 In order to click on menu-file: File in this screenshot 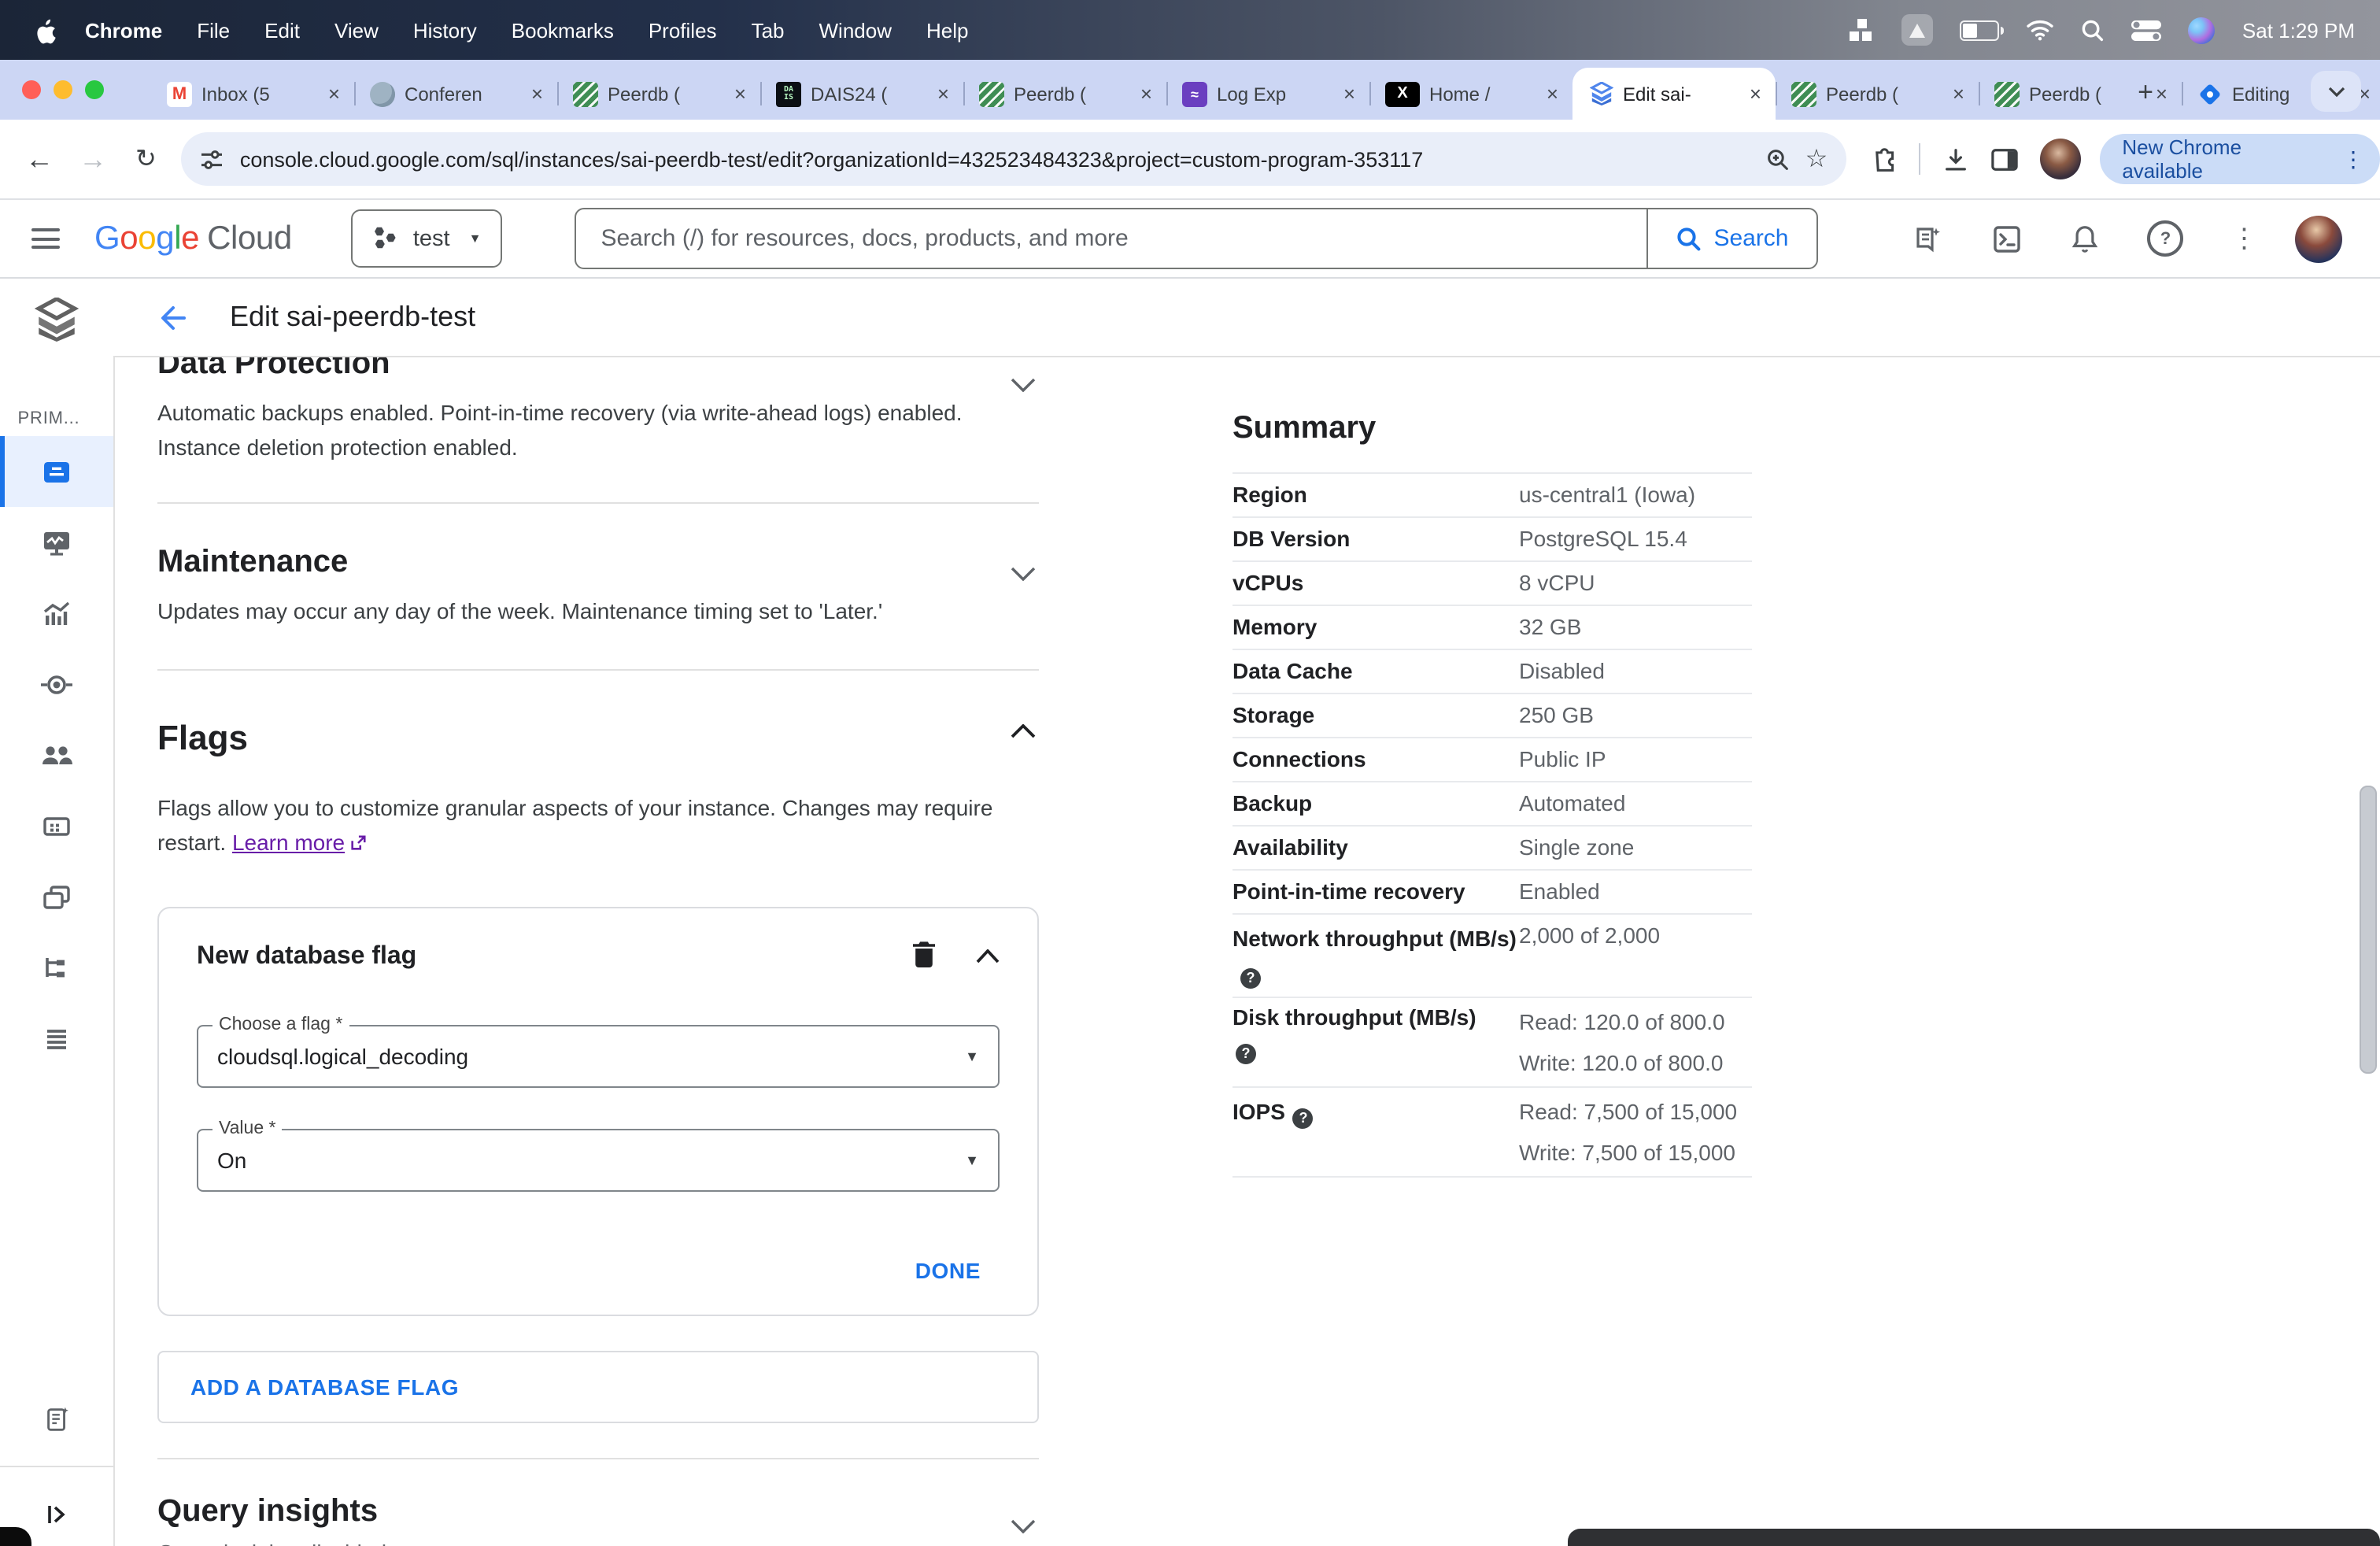, I will do `click(213, 30)`.